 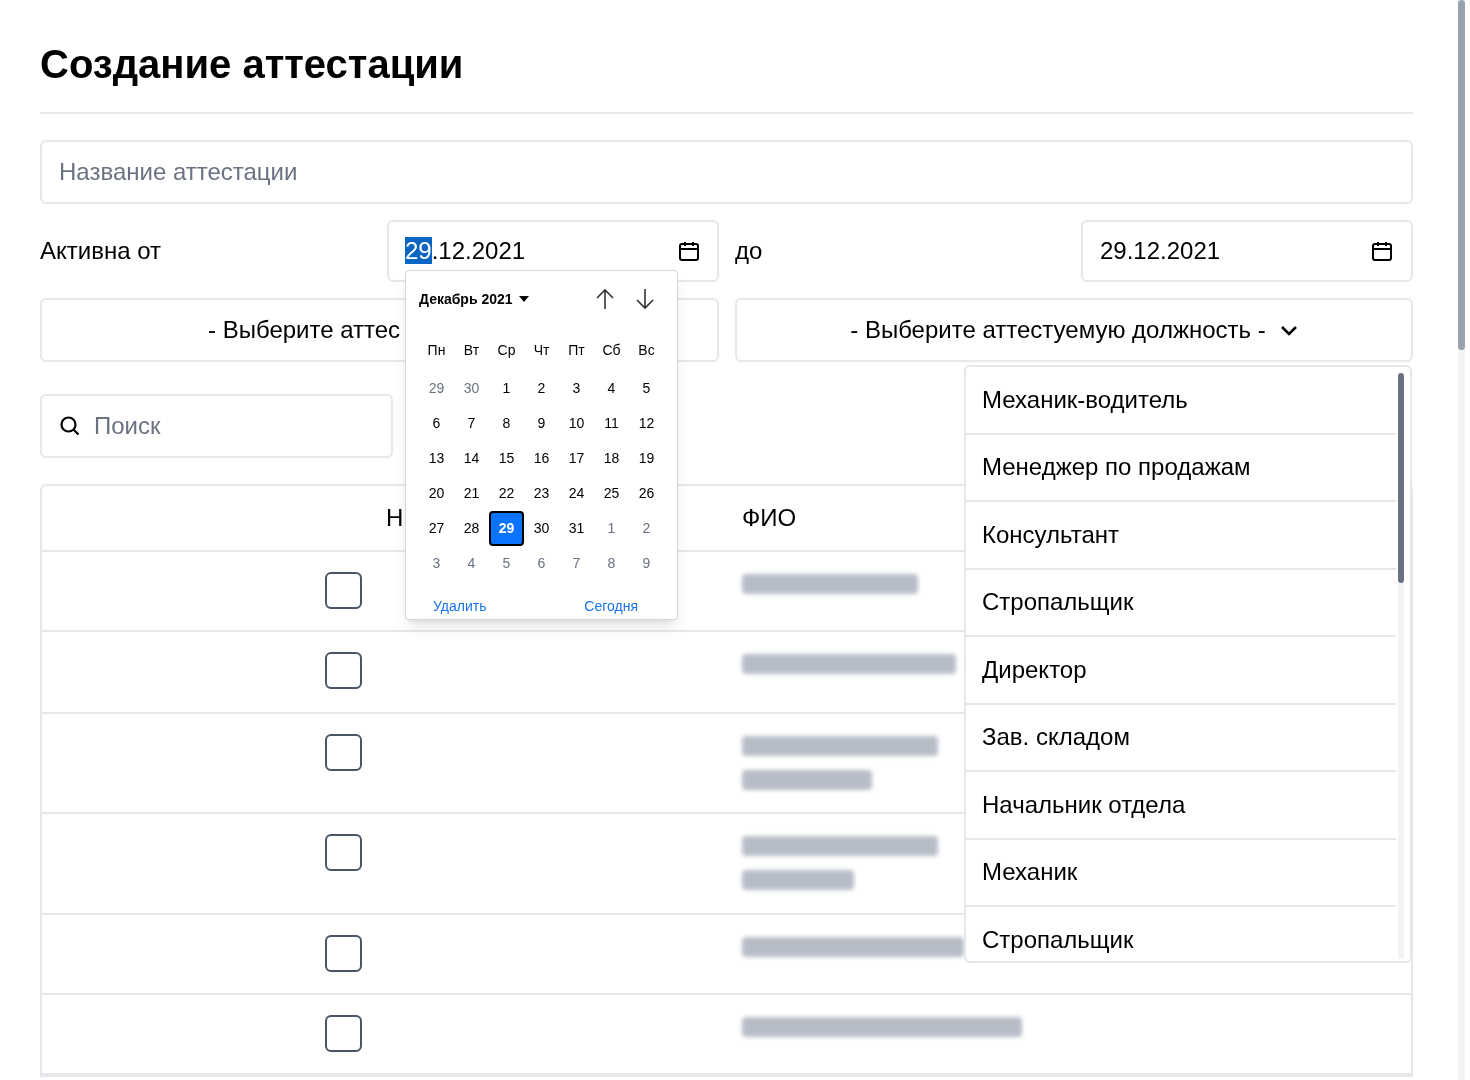 What do you see at coordinates (506, 458) in the screenshot?
I see `calendar-day: 15` at bounding box center [506, 458].